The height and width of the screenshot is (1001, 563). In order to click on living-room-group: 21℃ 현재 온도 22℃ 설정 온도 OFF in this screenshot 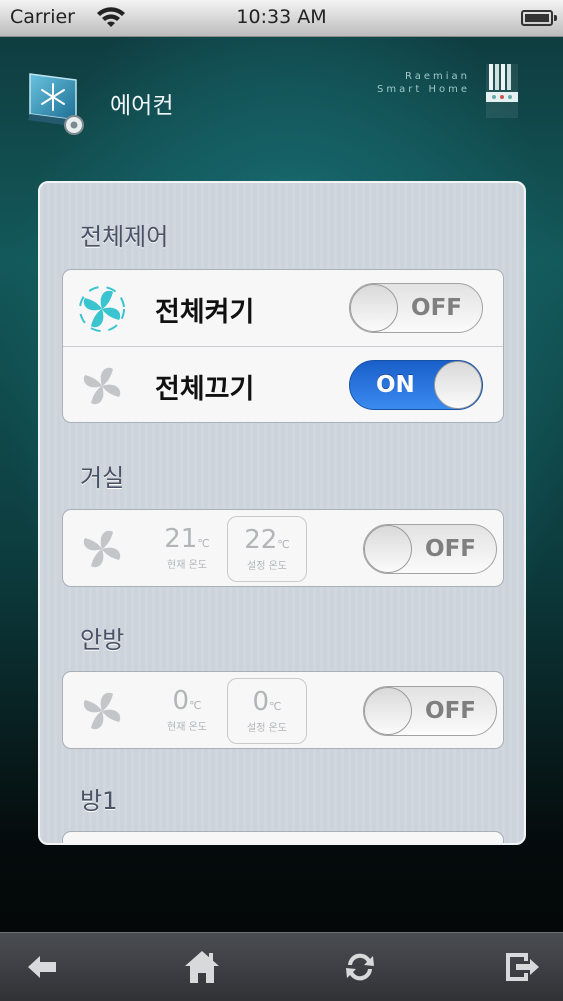, I will do `click(283, 548)`.